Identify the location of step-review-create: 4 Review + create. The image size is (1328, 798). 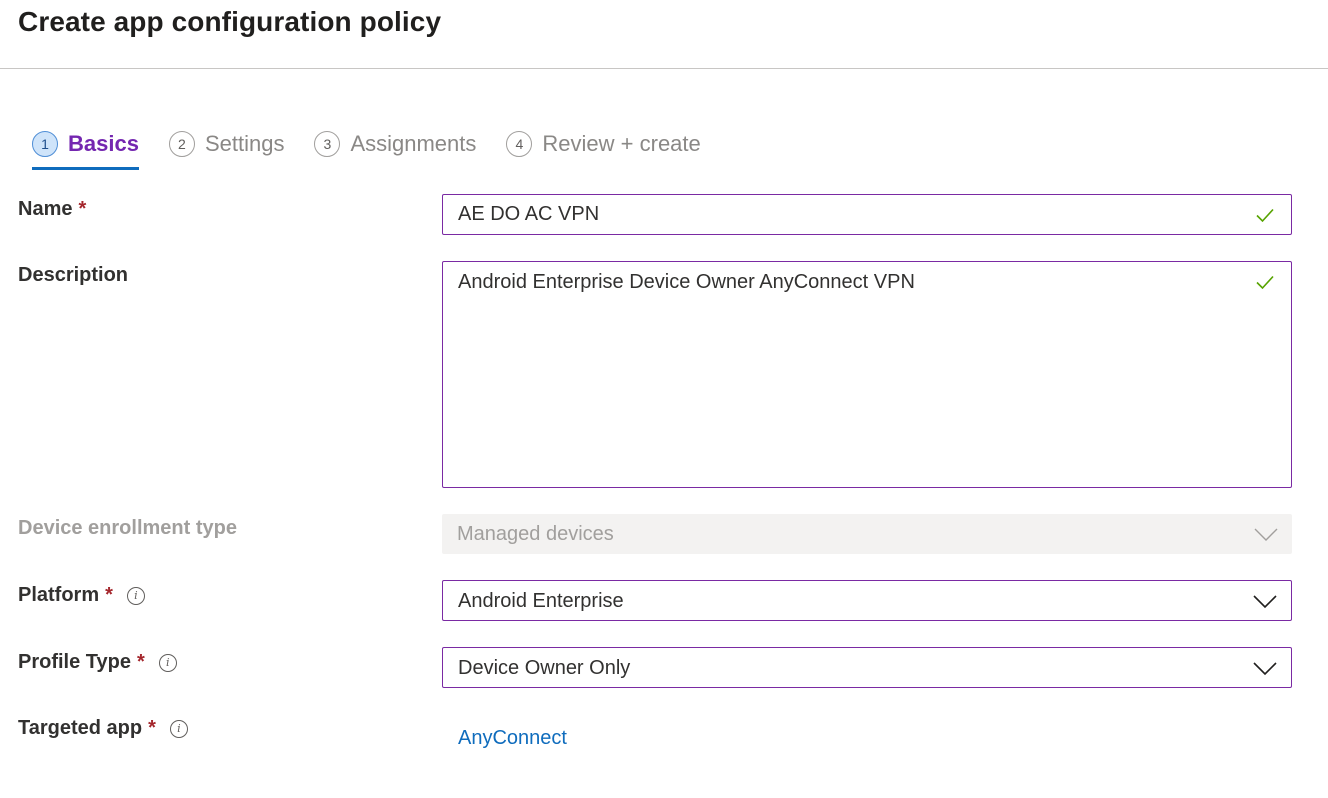
(603, 144).